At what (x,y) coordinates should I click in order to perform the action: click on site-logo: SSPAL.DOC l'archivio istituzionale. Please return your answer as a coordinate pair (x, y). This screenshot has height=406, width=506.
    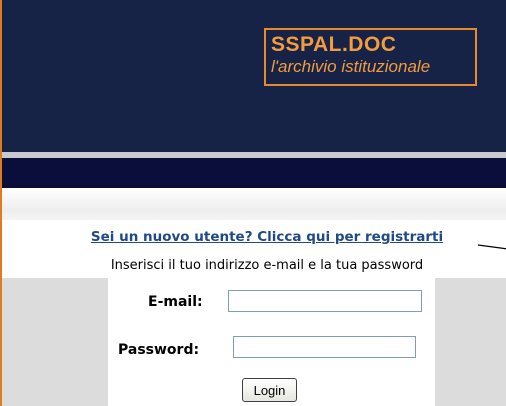
    Looking at the image, I should click on (370, 57).